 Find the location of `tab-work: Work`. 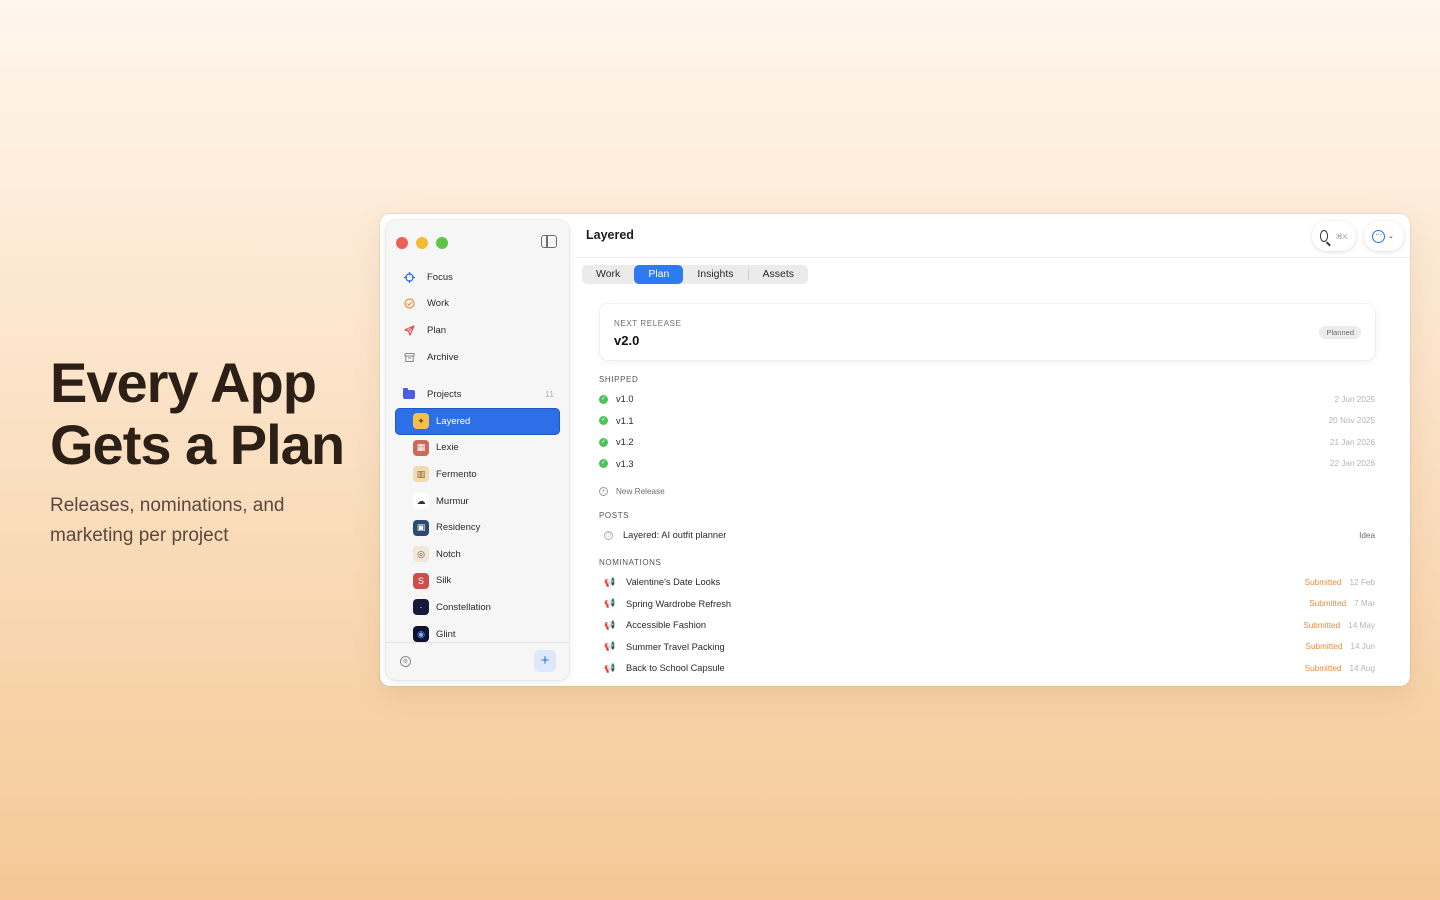

tab-work: Work is located at coordinates (608, 274).